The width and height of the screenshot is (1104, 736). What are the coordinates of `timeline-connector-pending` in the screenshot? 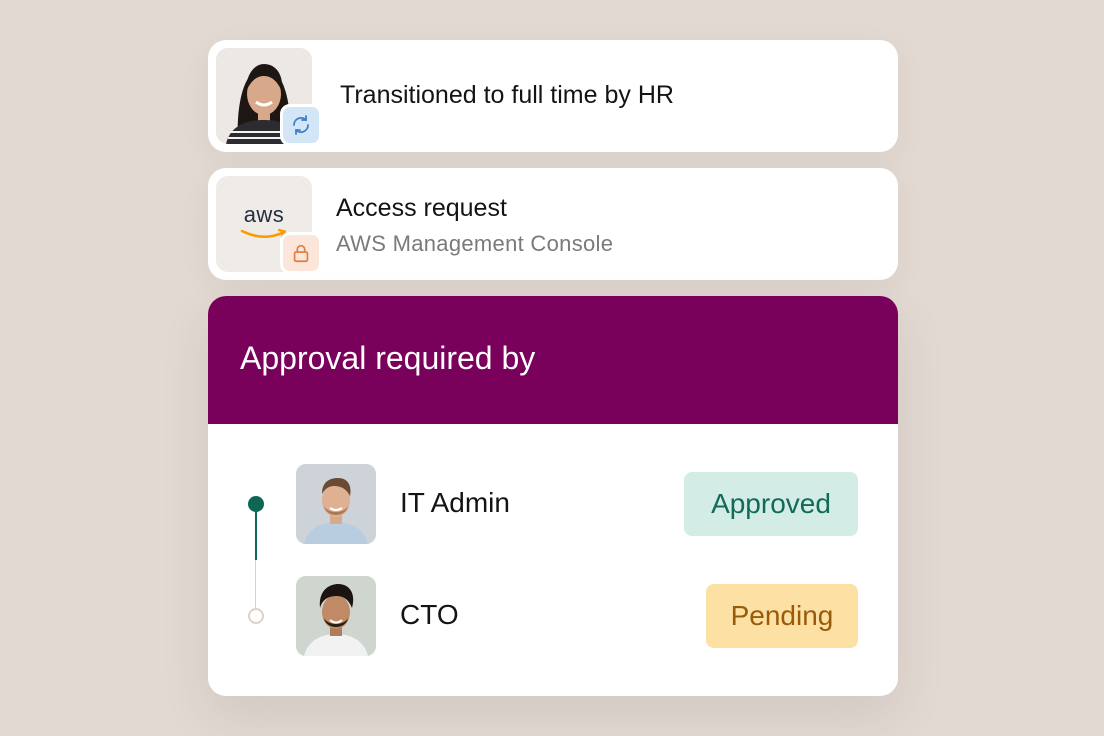 It's located at (255, 584).